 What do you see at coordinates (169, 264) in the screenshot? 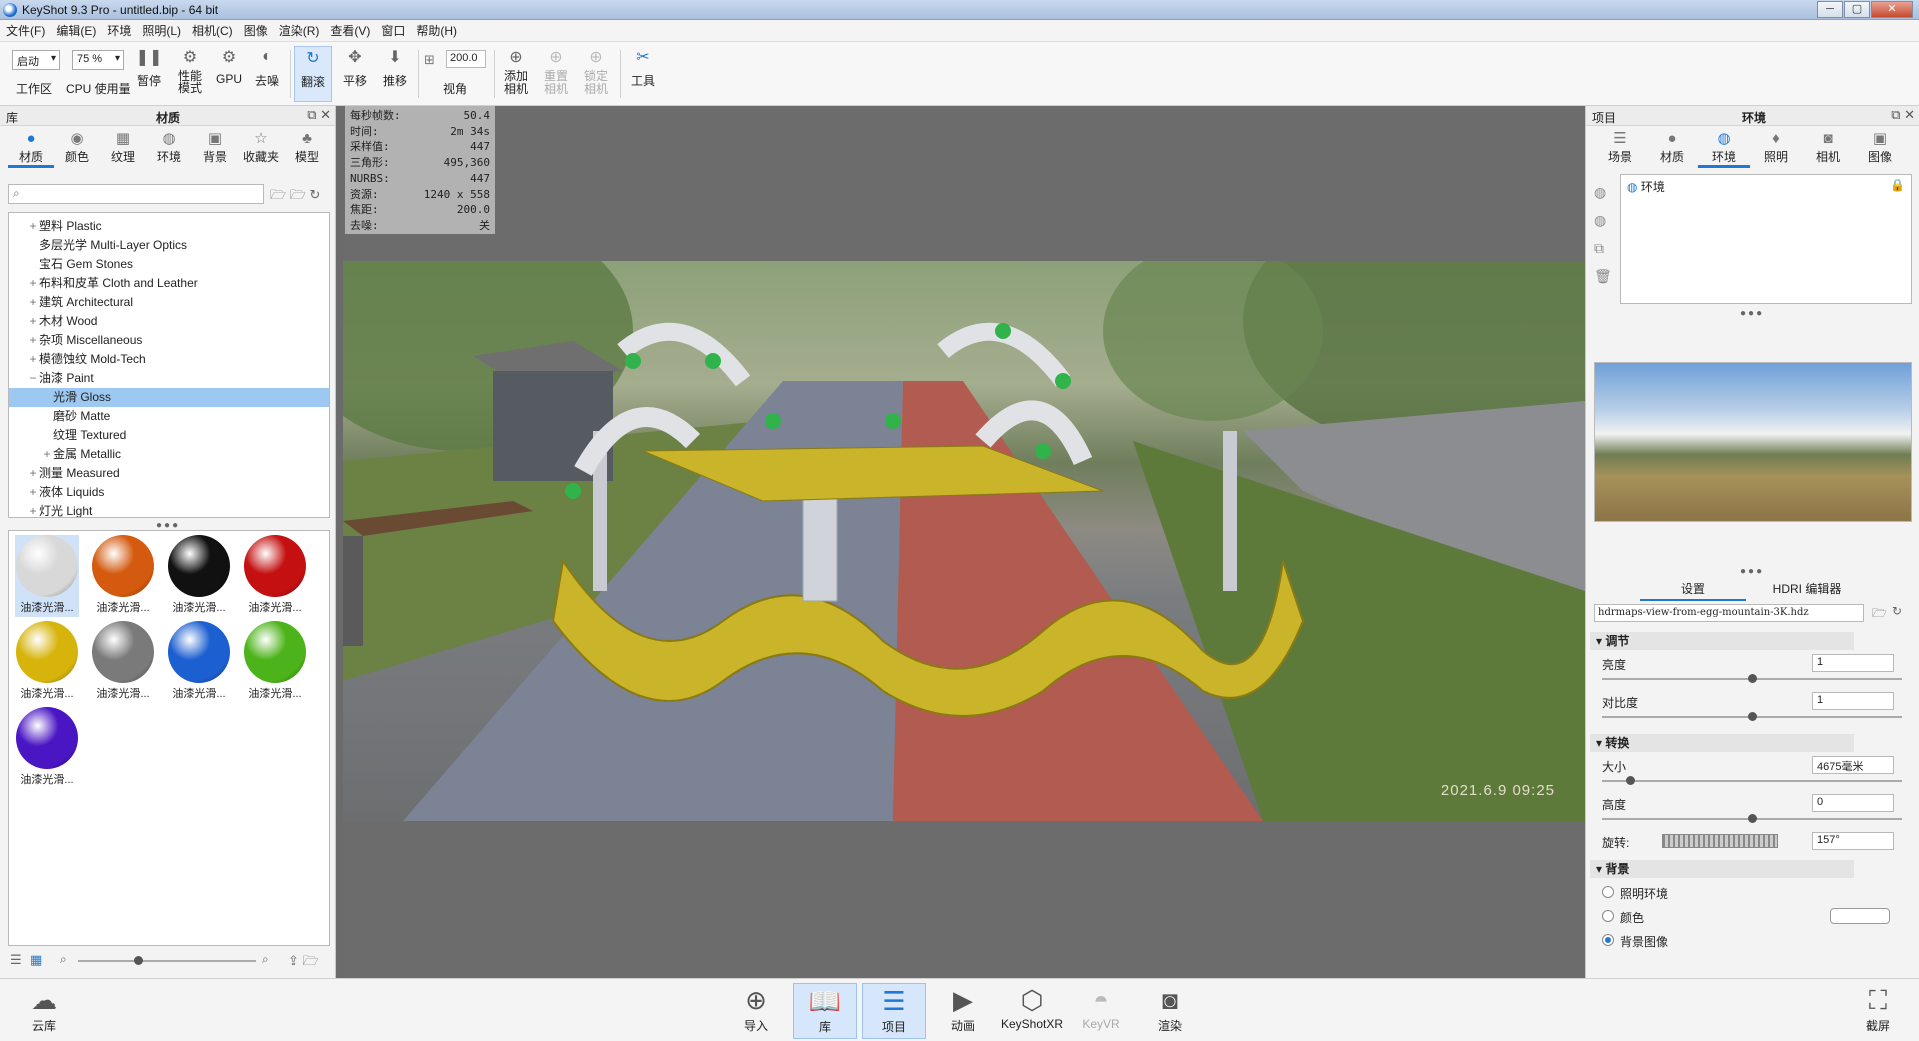
I see `tree-item: 宝石 Gem Stones` at bounding box center [169, 264].